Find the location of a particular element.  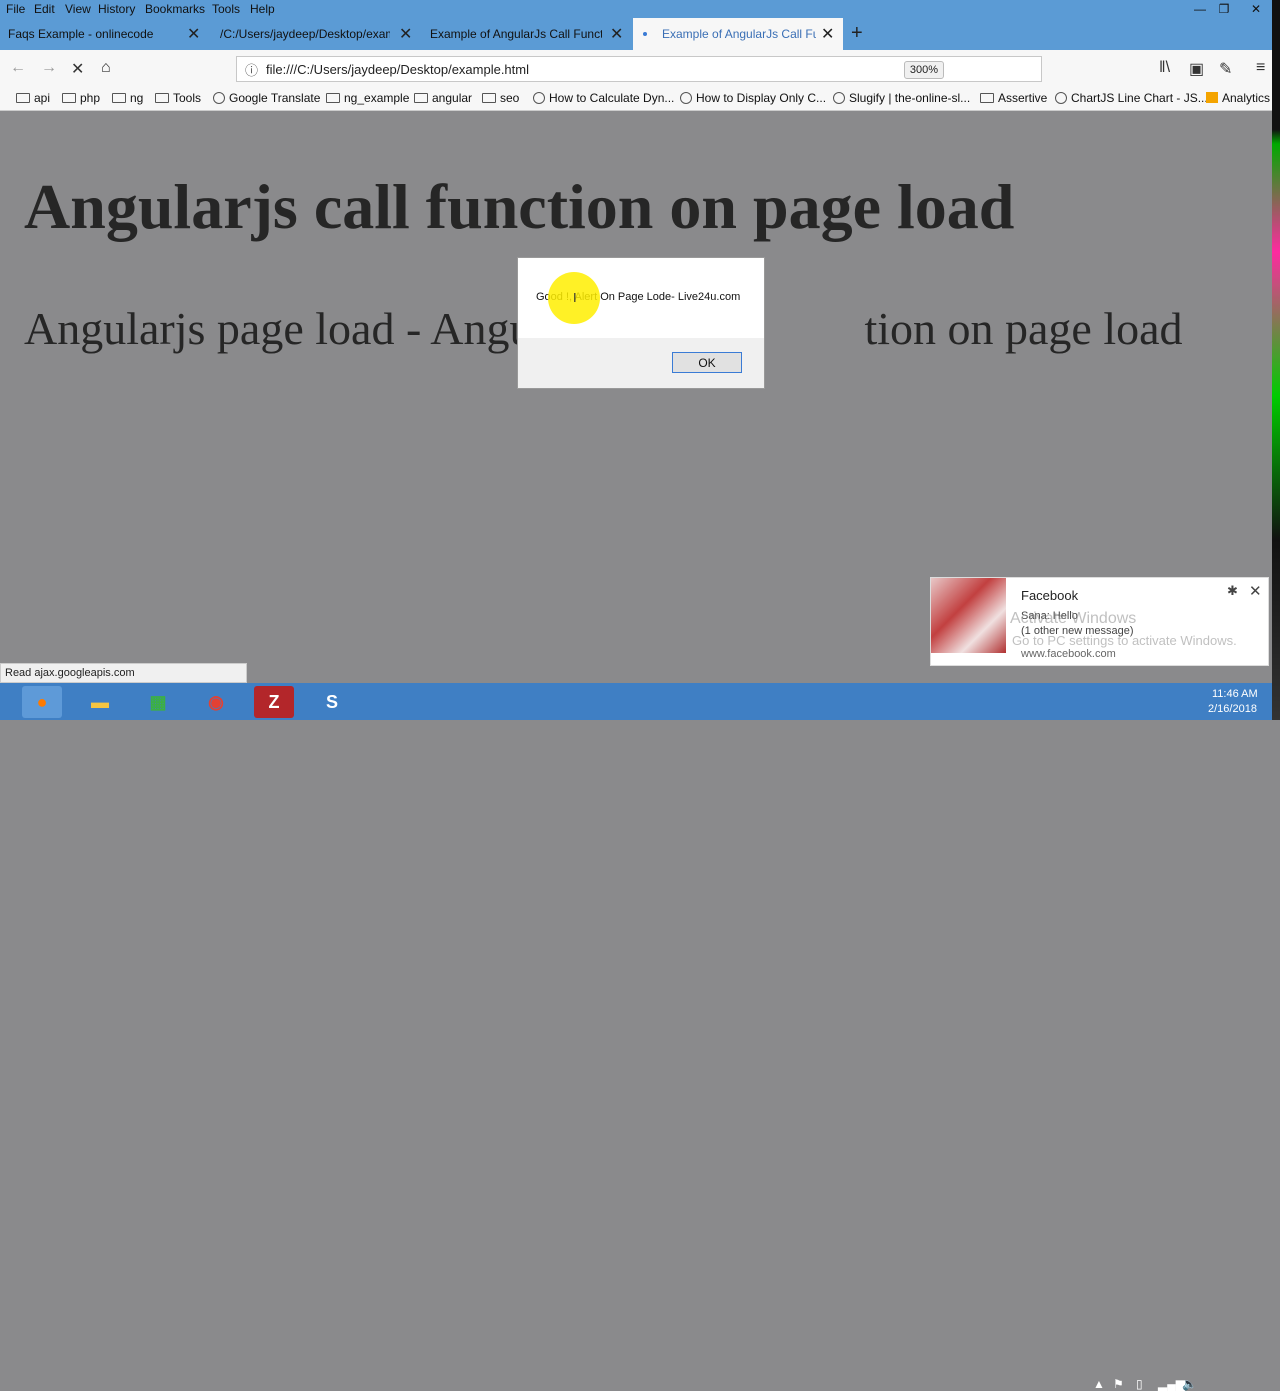

spreadsheet-app-icon: ▦ is located at coordinates (158, 702).